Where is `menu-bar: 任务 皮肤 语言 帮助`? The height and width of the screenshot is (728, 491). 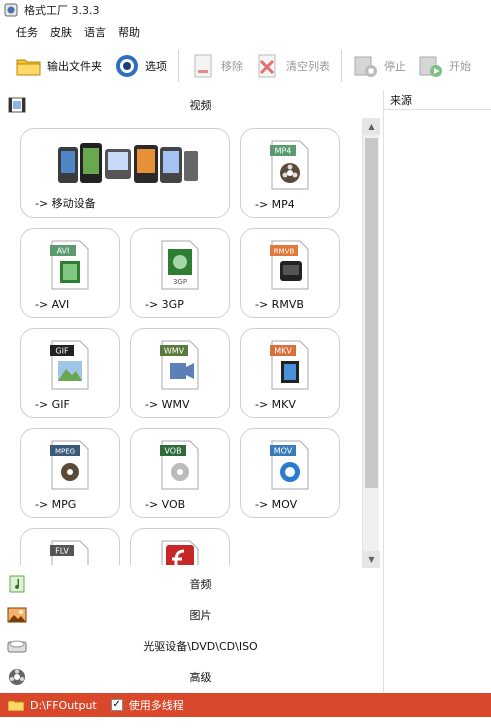 menu-bar: 任务 皮肤 语言 帮助 is located at coordinates (73, 32).